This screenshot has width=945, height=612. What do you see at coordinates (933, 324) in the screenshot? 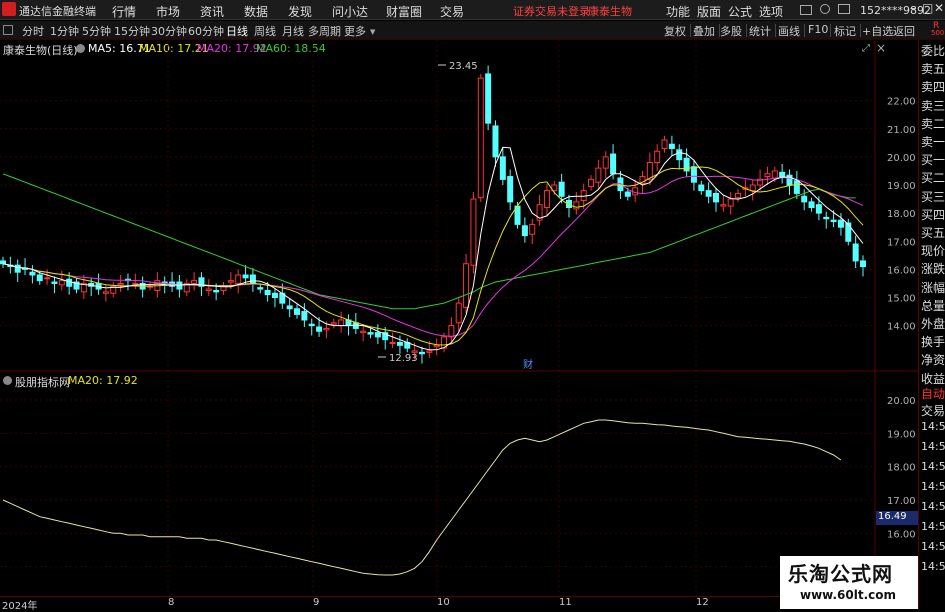
I see `quote-field-label: 外盘` at bounding box center [933, 324].